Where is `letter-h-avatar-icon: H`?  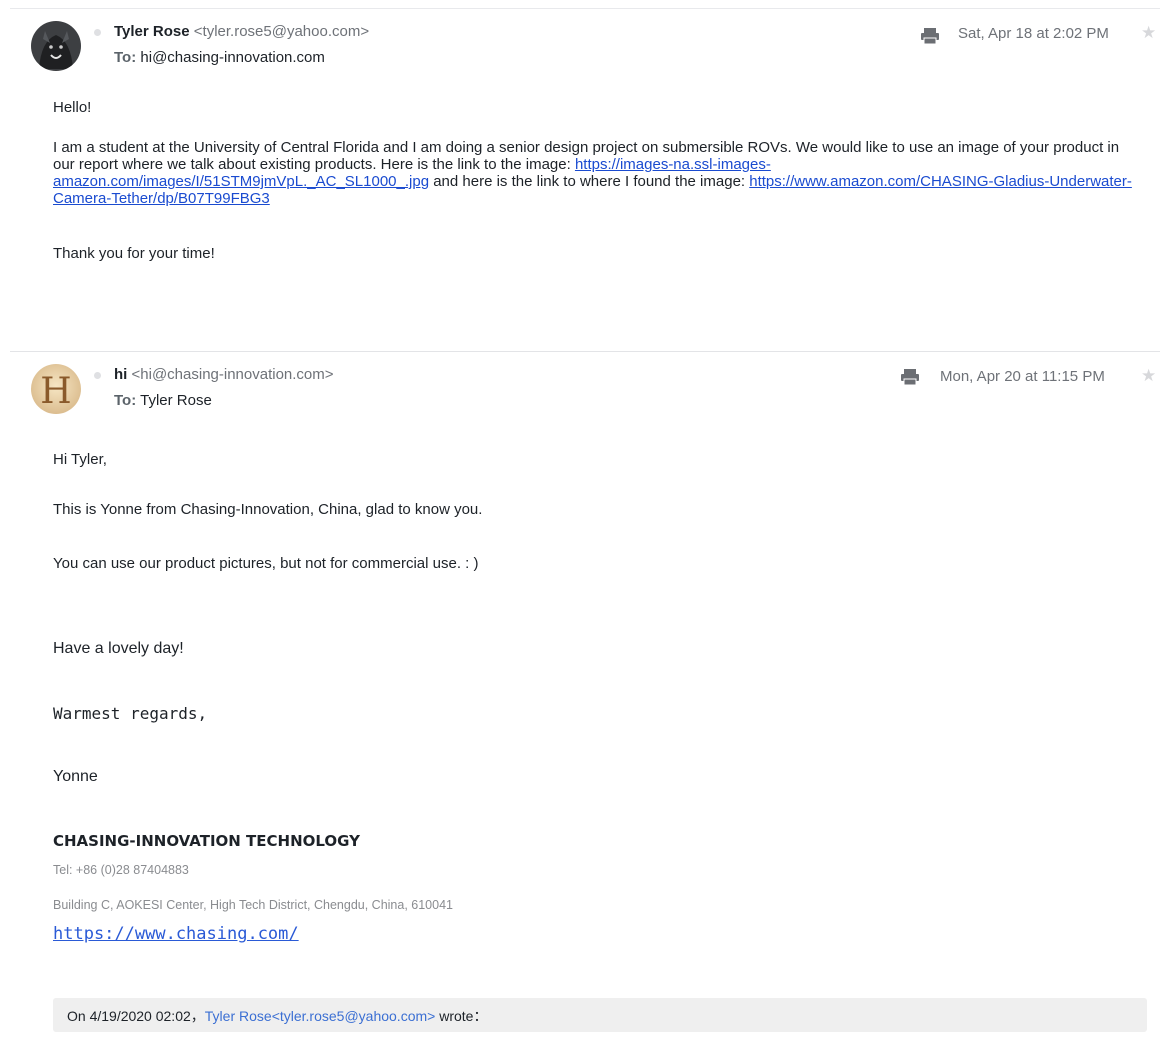 letter-h-avatar-icon: H is located at coordinates (56, 389).